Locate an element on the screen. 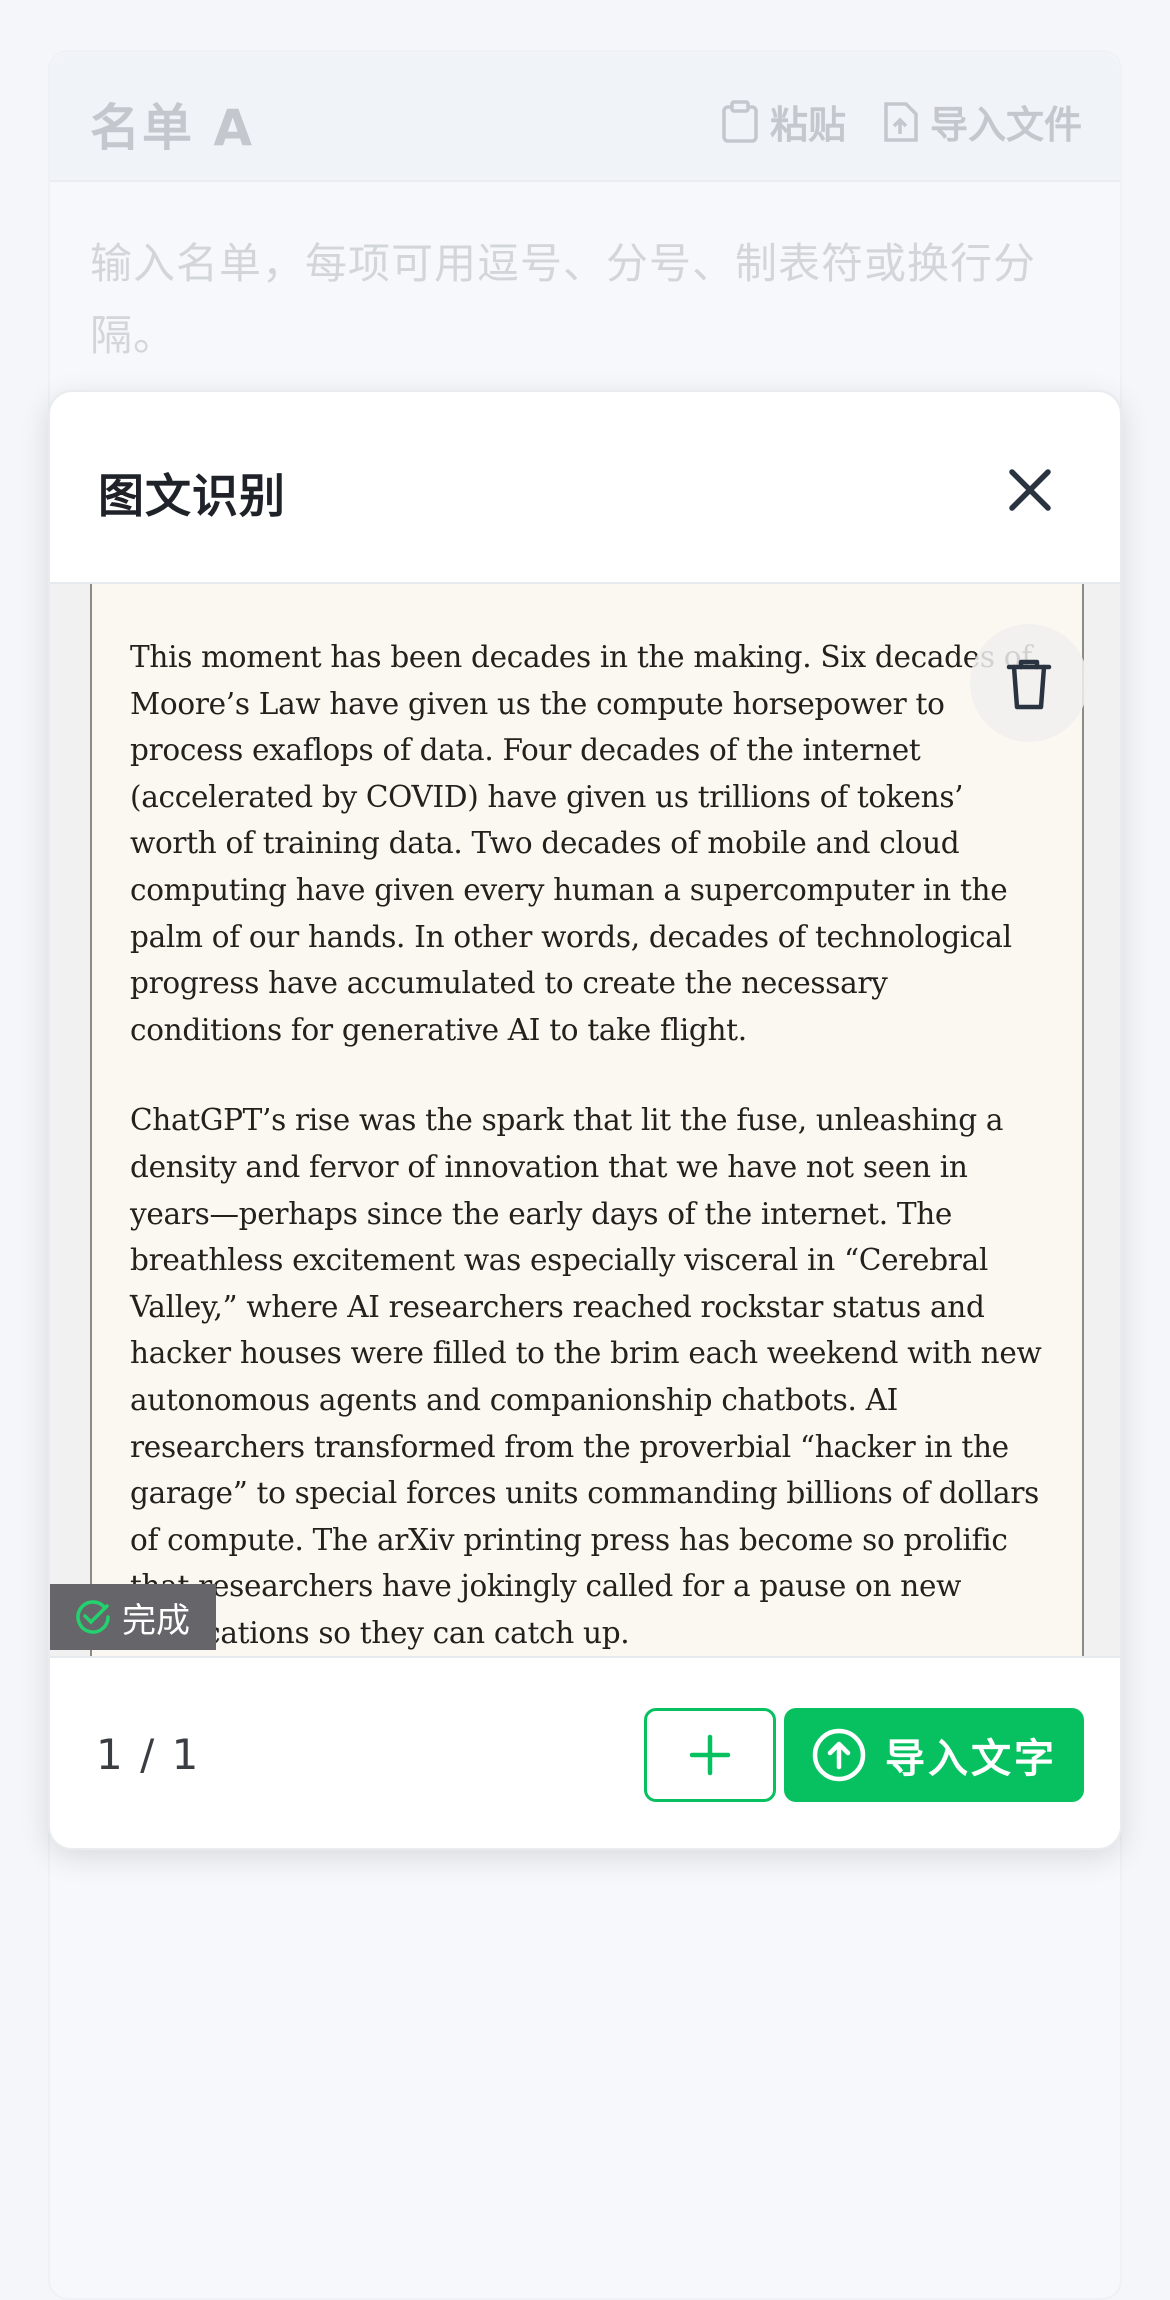  trash-icon is located at coordinates (1029, 684).